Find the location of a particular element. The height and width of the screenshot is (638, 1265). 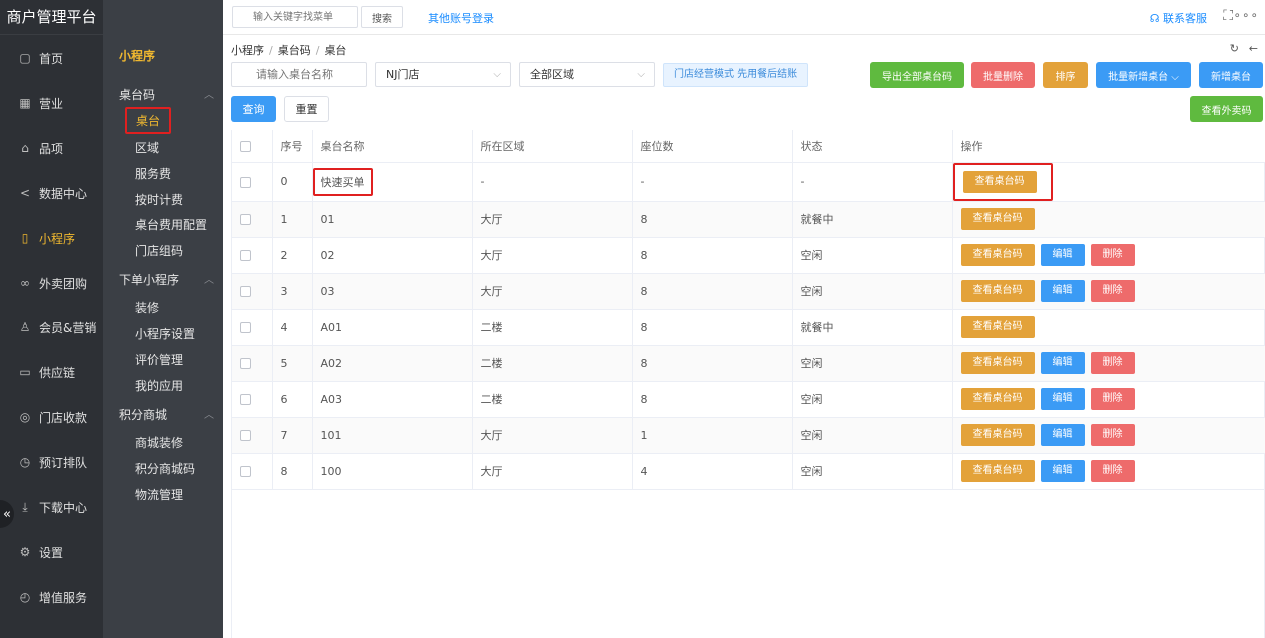

menu-search-input is located at coordinates (295, 17).